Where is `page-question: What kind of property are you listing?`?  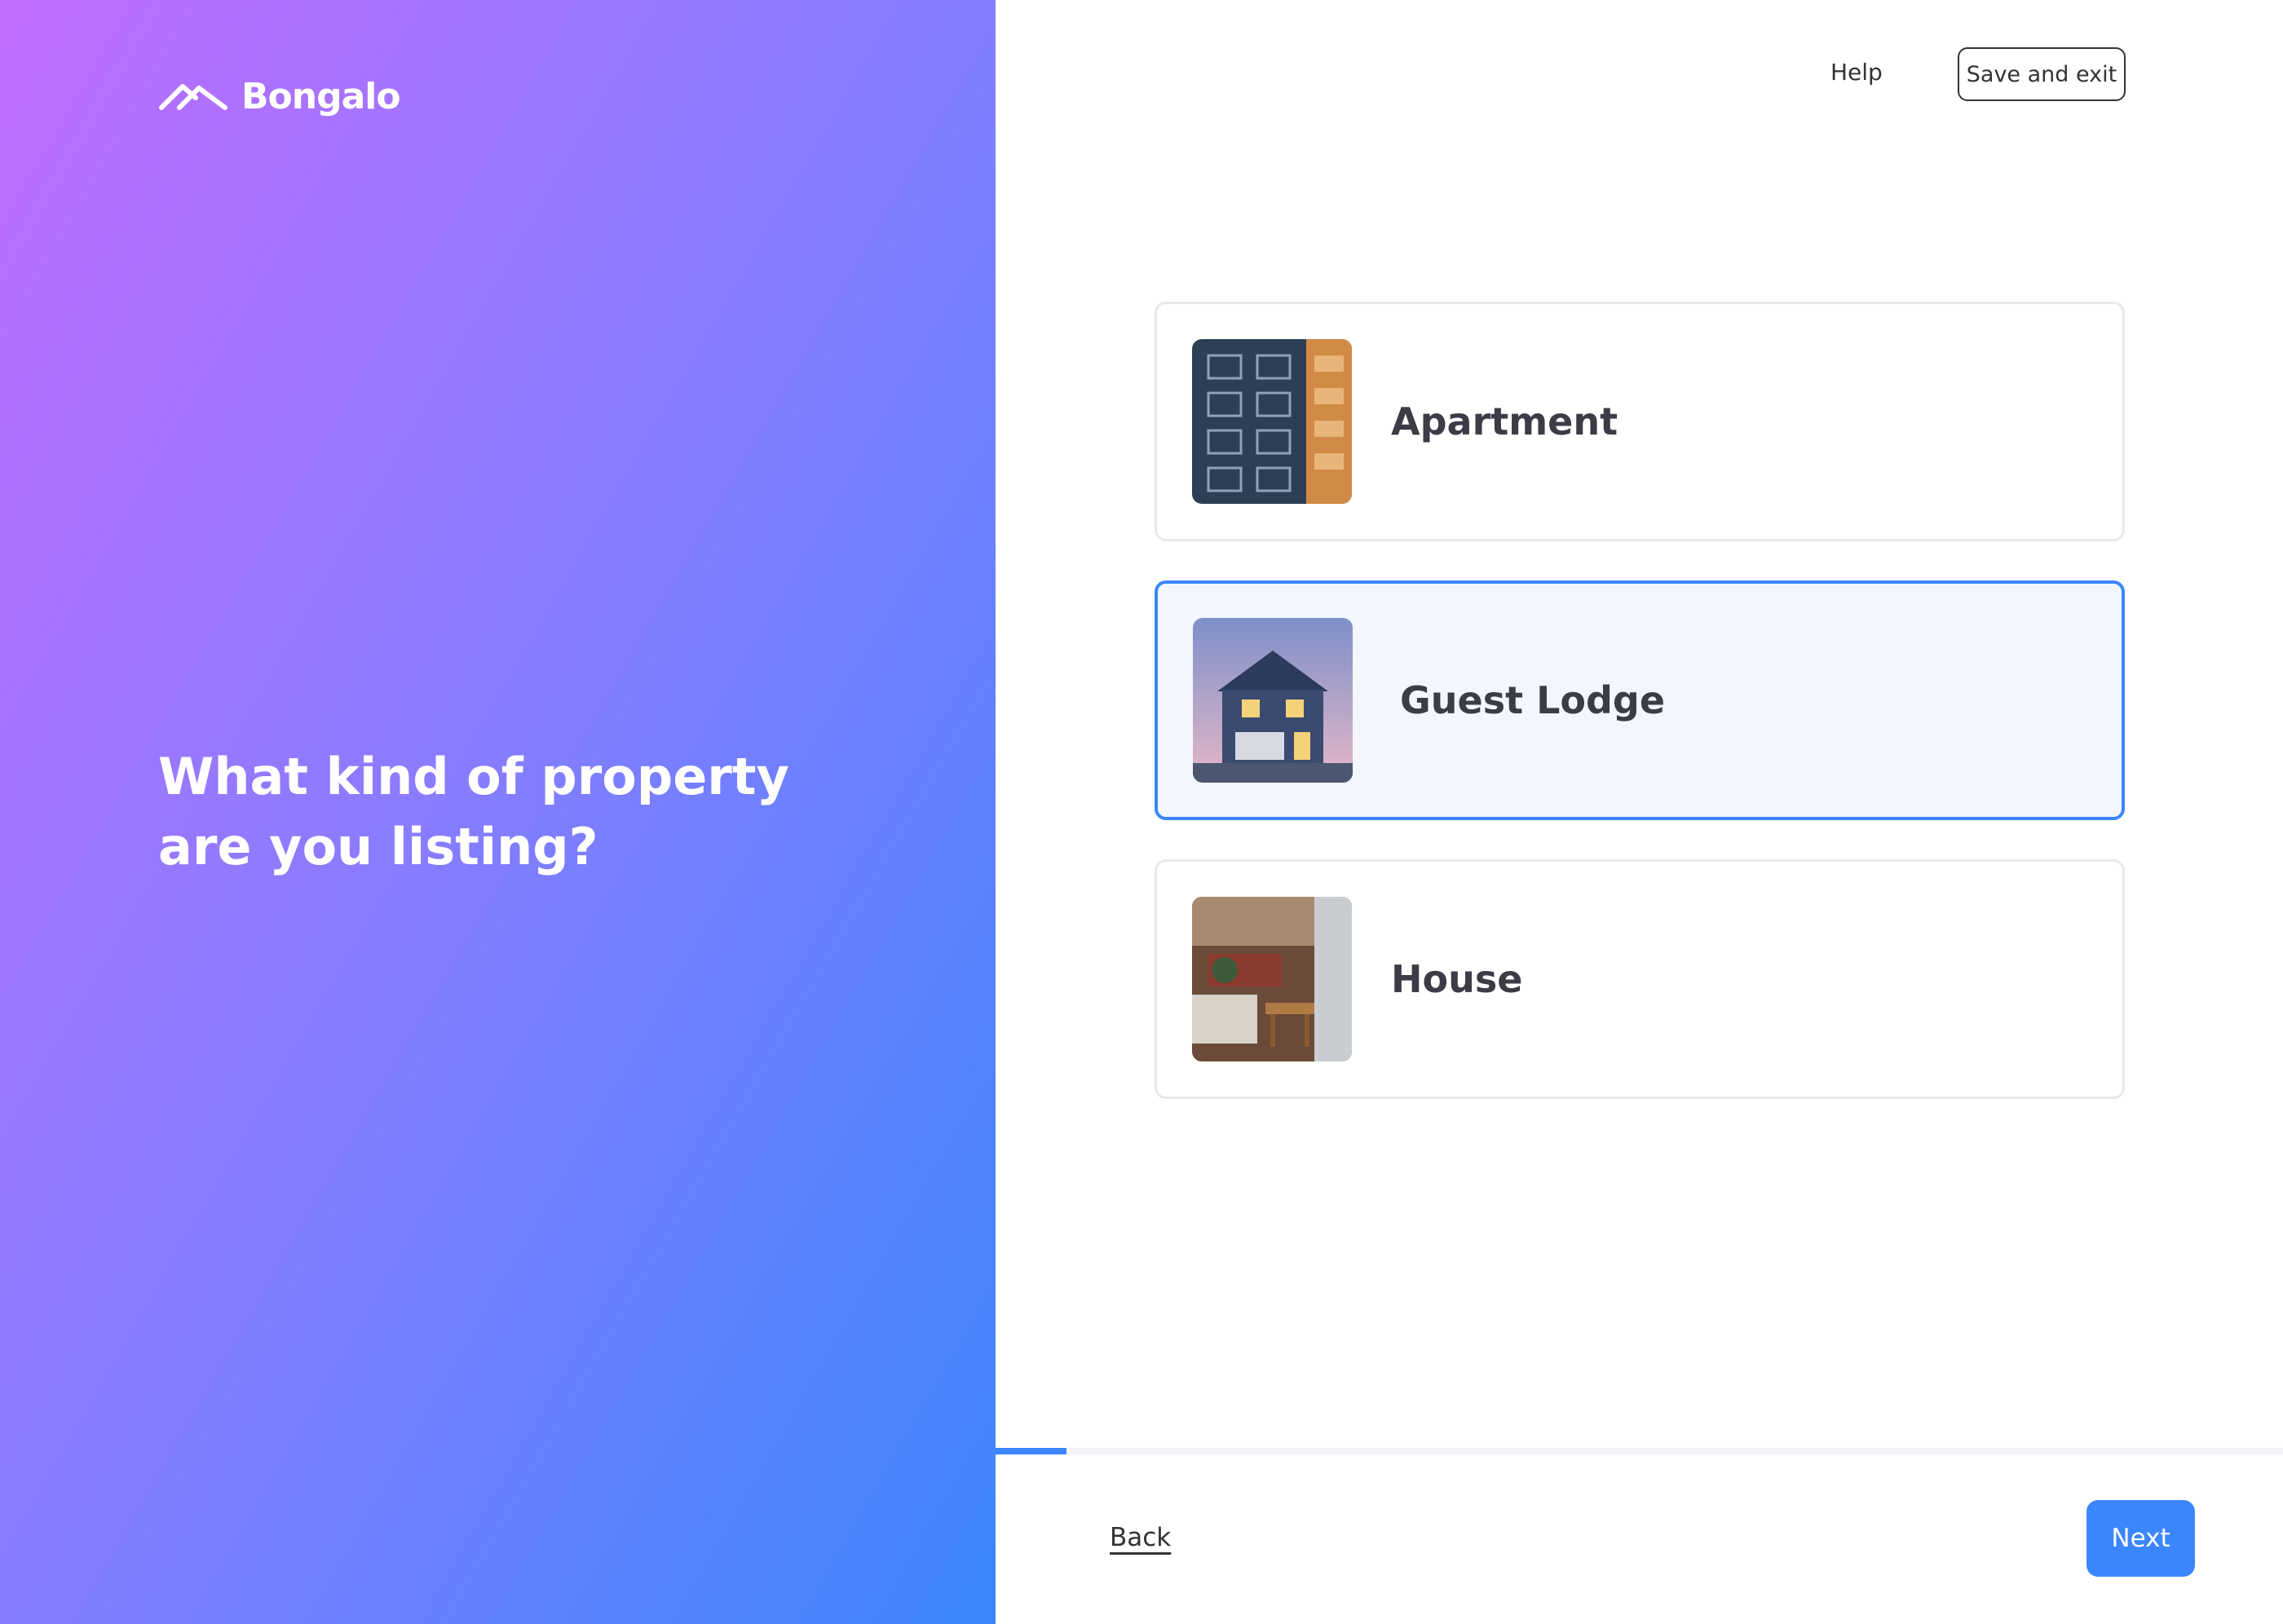
page-question: What kind of property are you listing? is located at coordinates (474, 811).